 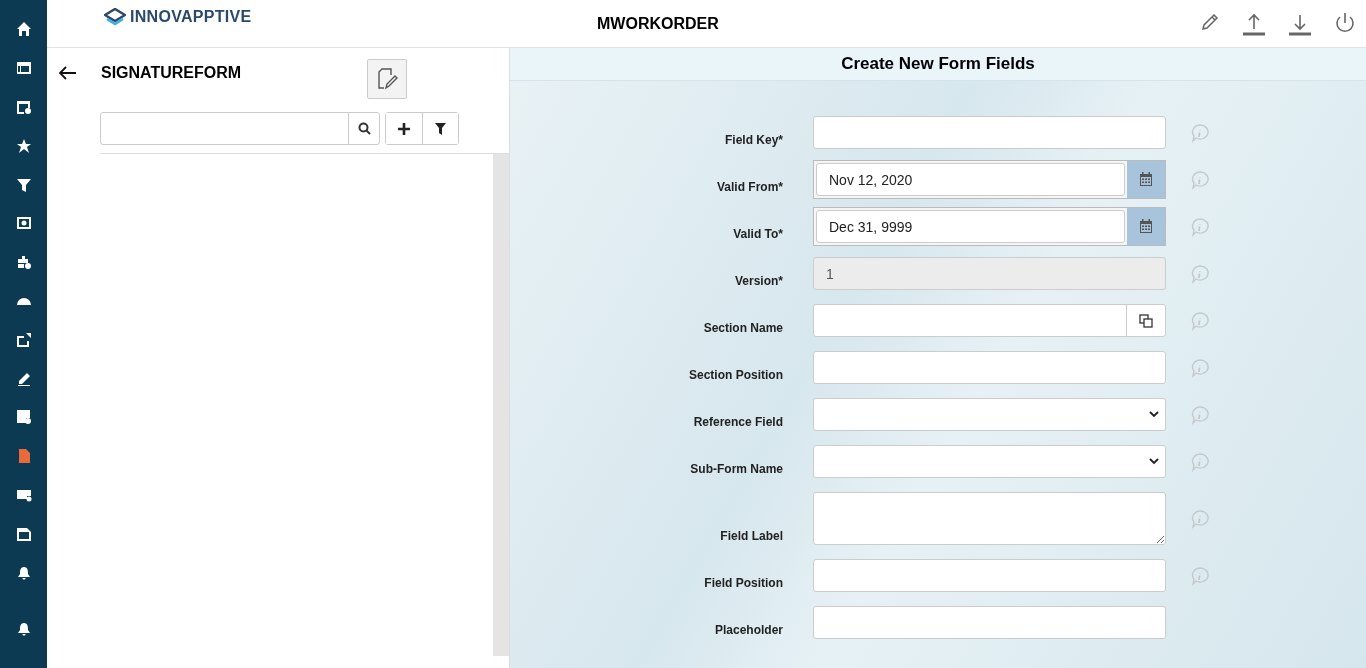 I want to click on edit-form-button, so click(x=387, y=79).